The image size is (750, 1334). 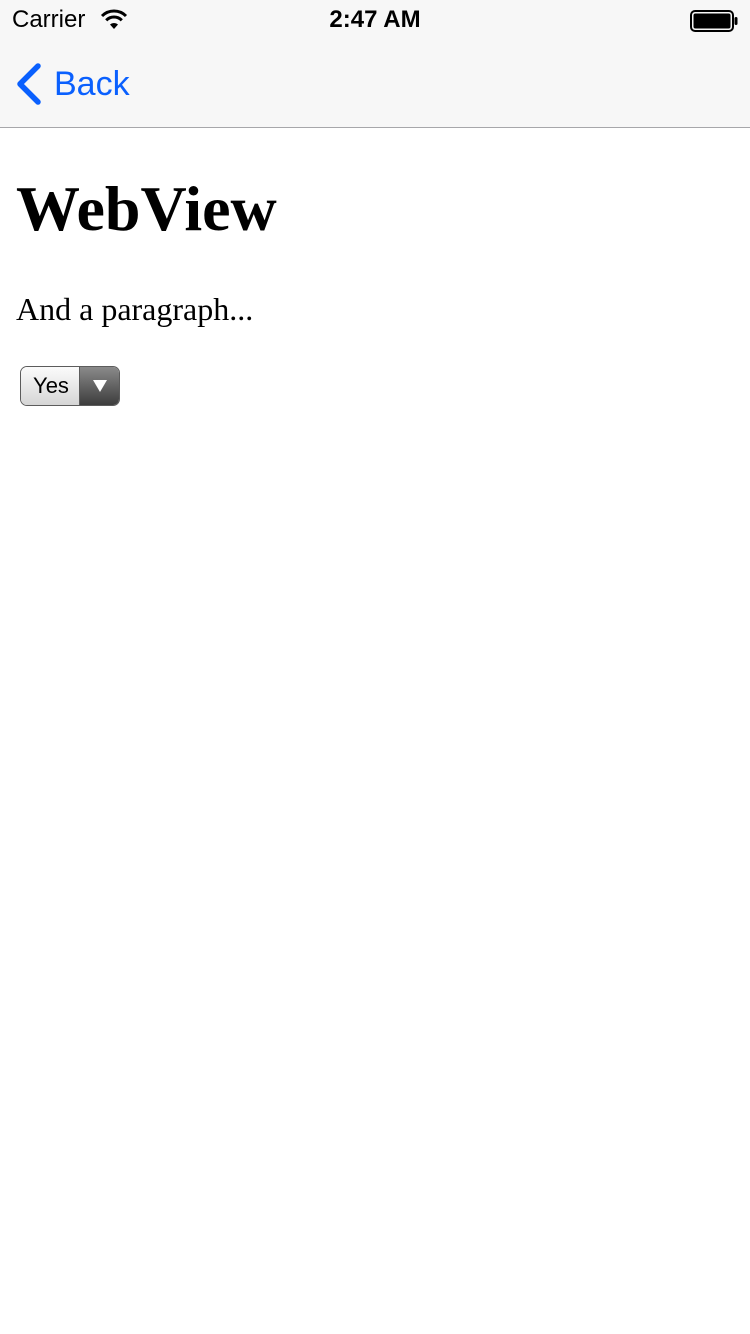 What do you see at coordinates (50, 386) in the screenshot?
I see `select-value: Yes` at bounding box center [50, 386].